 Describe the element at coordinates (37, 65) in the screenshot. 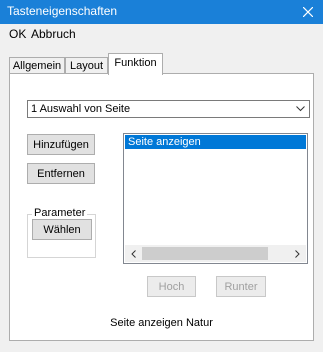

I see `tab-allgemein: Allgemein` at that location.